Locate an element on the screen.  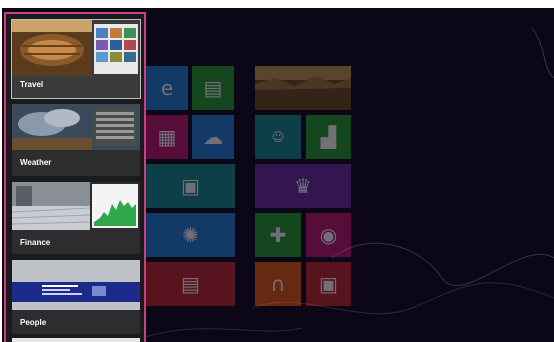
pictures-tile: ▣ is located at coordinates (190, 186).